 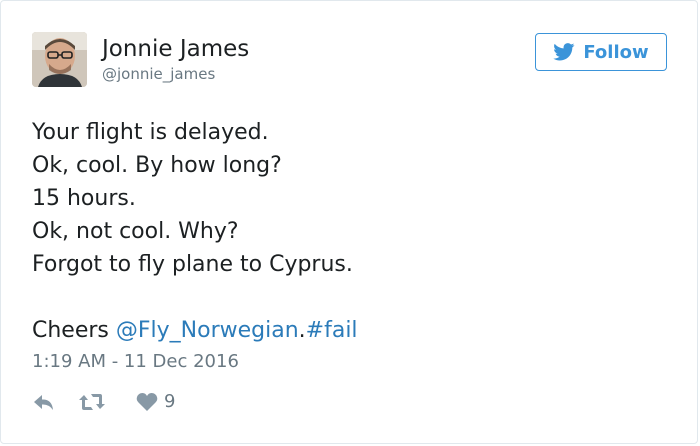 What do you see at coordinates (175, 49) in the screenshot?
I see `user-name: Jonnie James` at bounding box center [175, 49].